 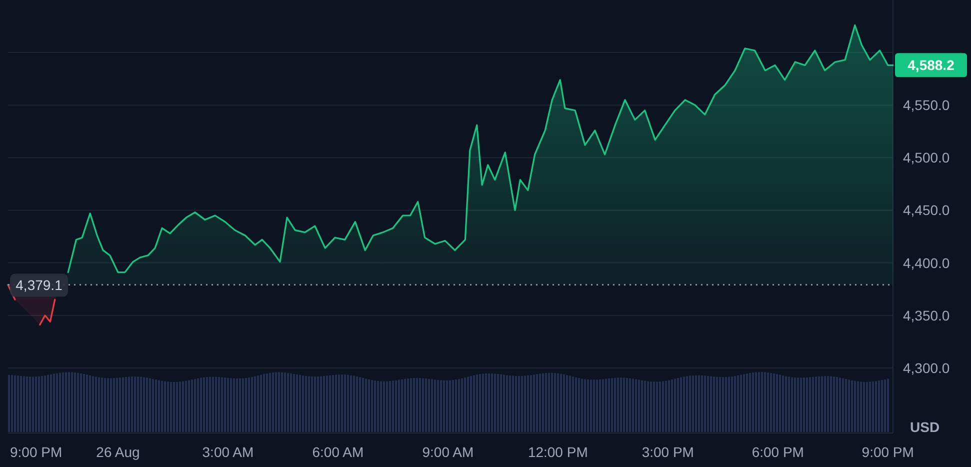 I want to click on axis-label: 4,300.0, so click(x=926, y=368).